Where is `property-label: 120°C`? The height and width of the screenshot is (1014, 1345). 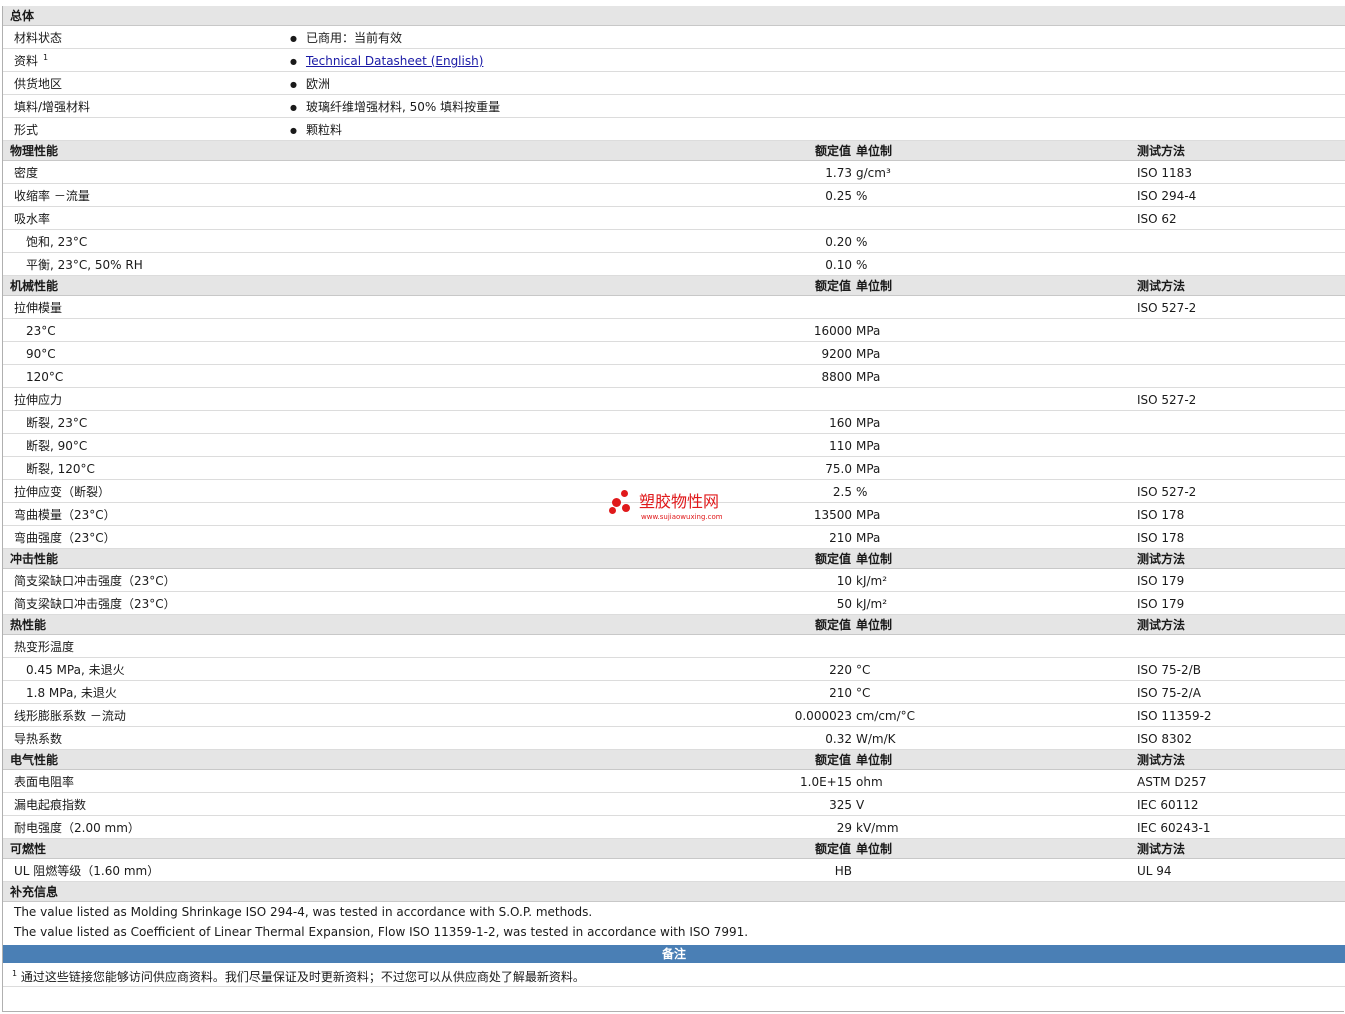
property-label: 120°C is located at coordinates (45, 377).